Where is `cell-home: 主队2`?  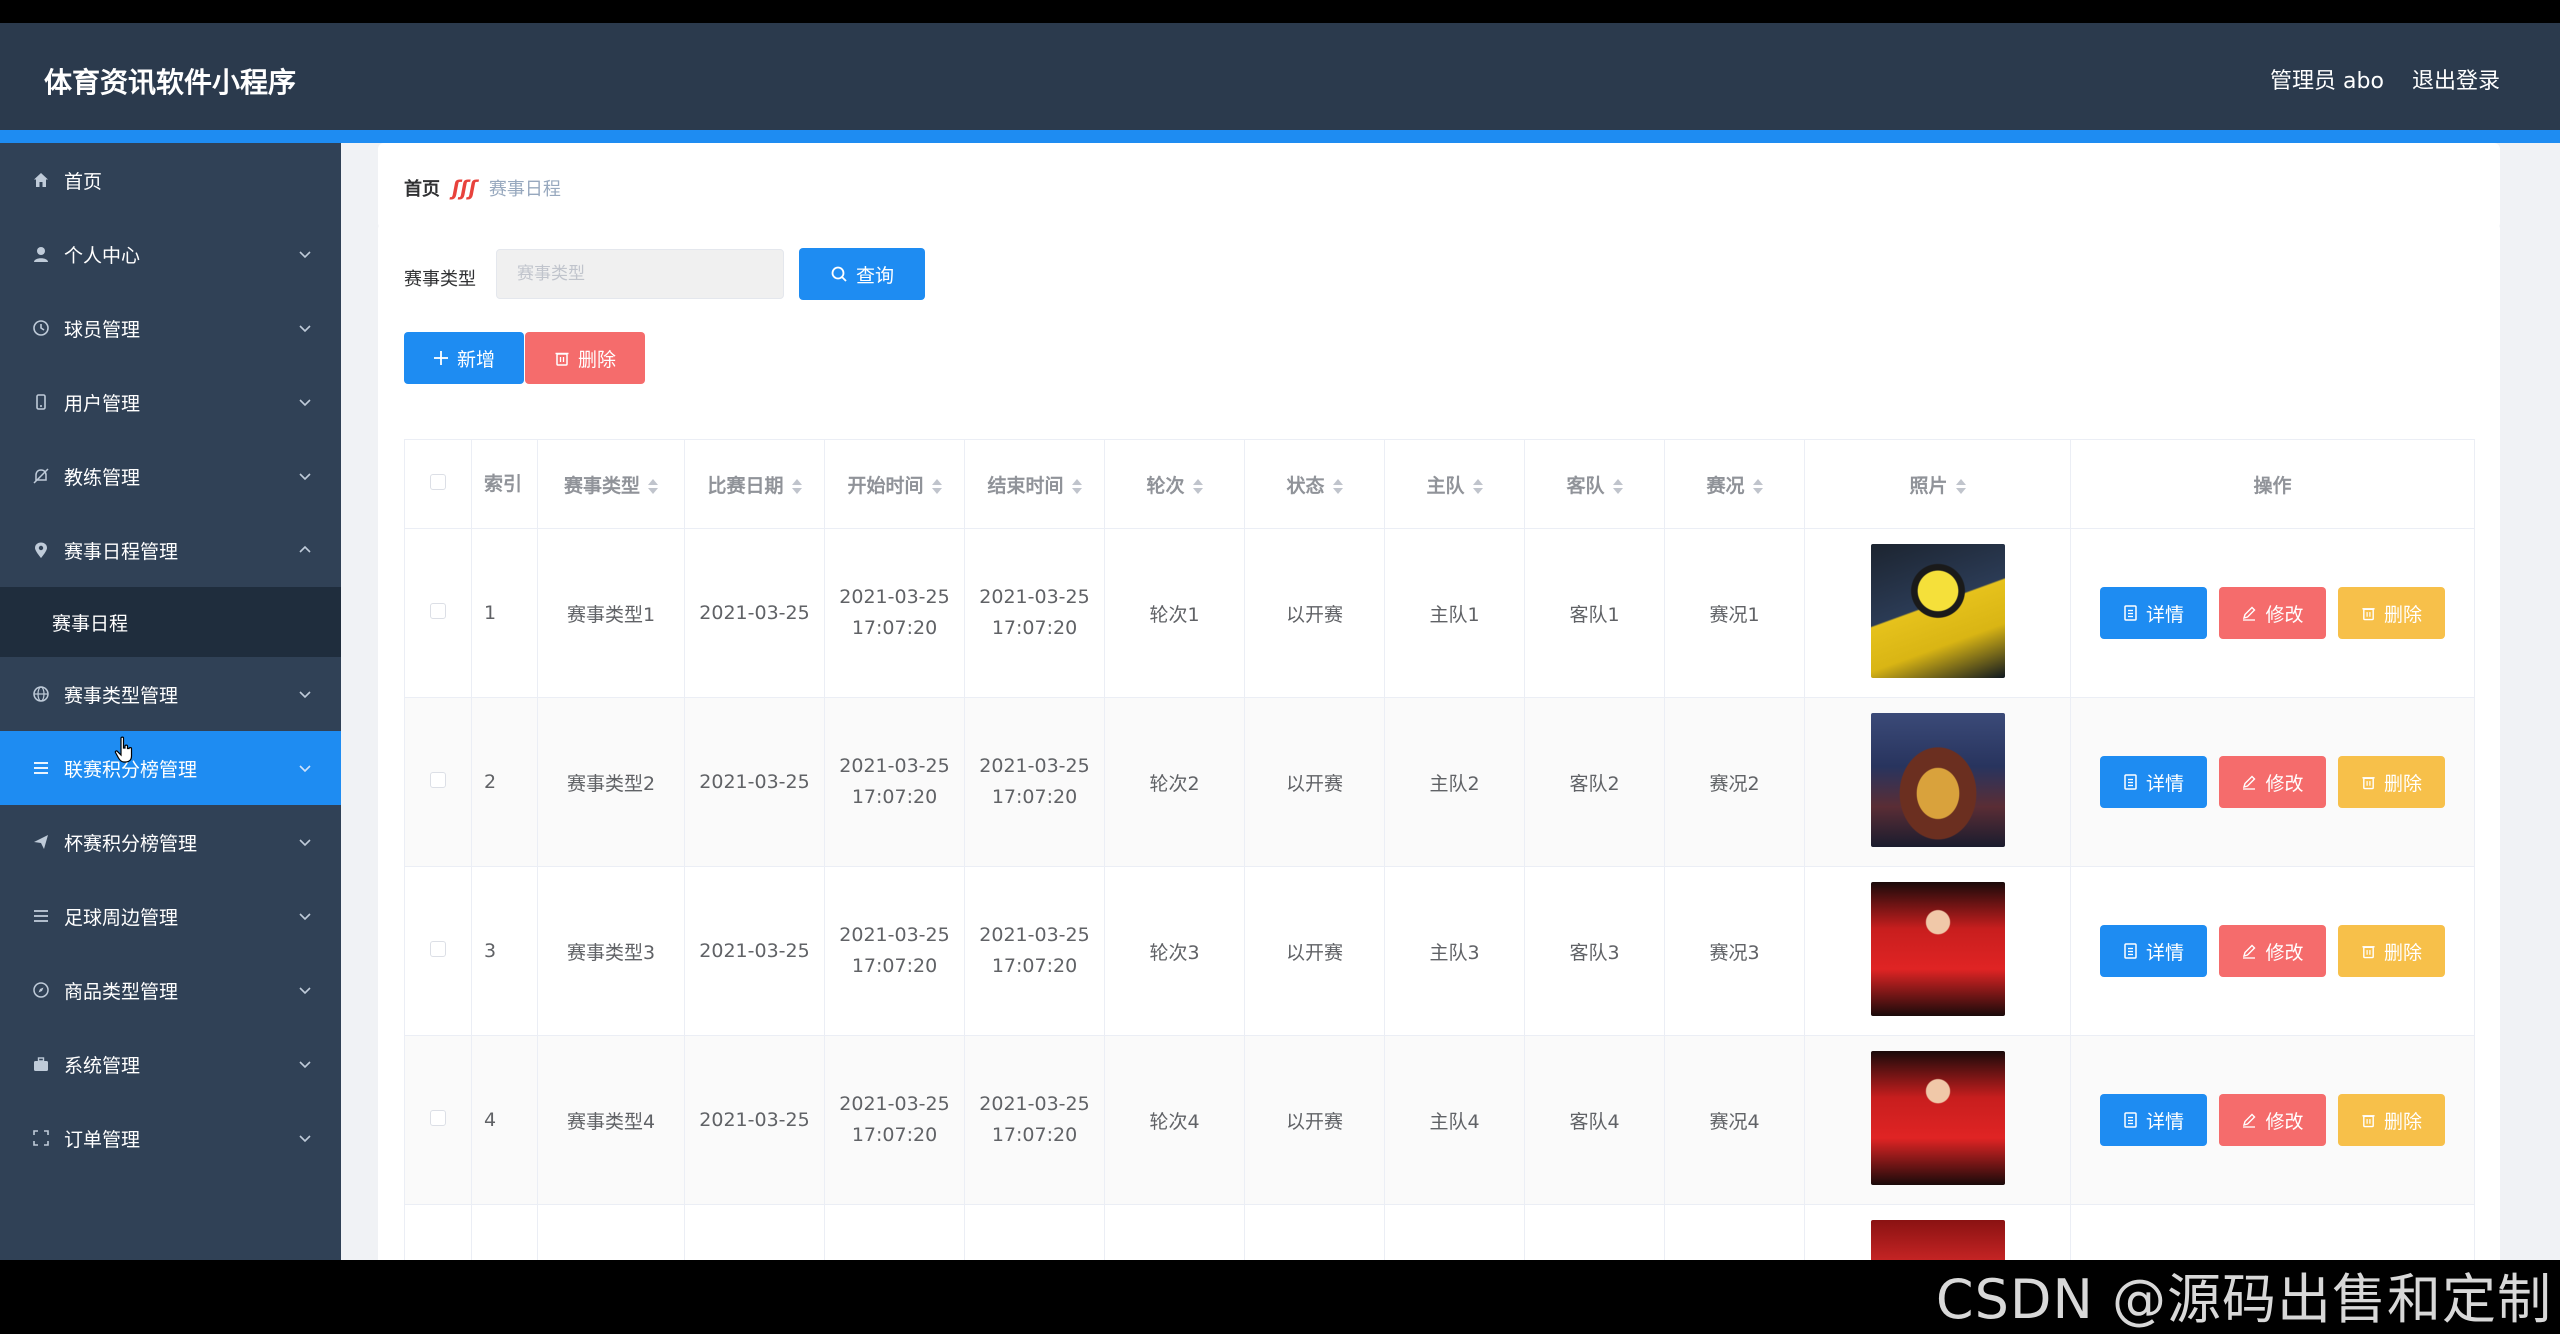 cell-home: 主队2 is located at coordinates (1454, 782).